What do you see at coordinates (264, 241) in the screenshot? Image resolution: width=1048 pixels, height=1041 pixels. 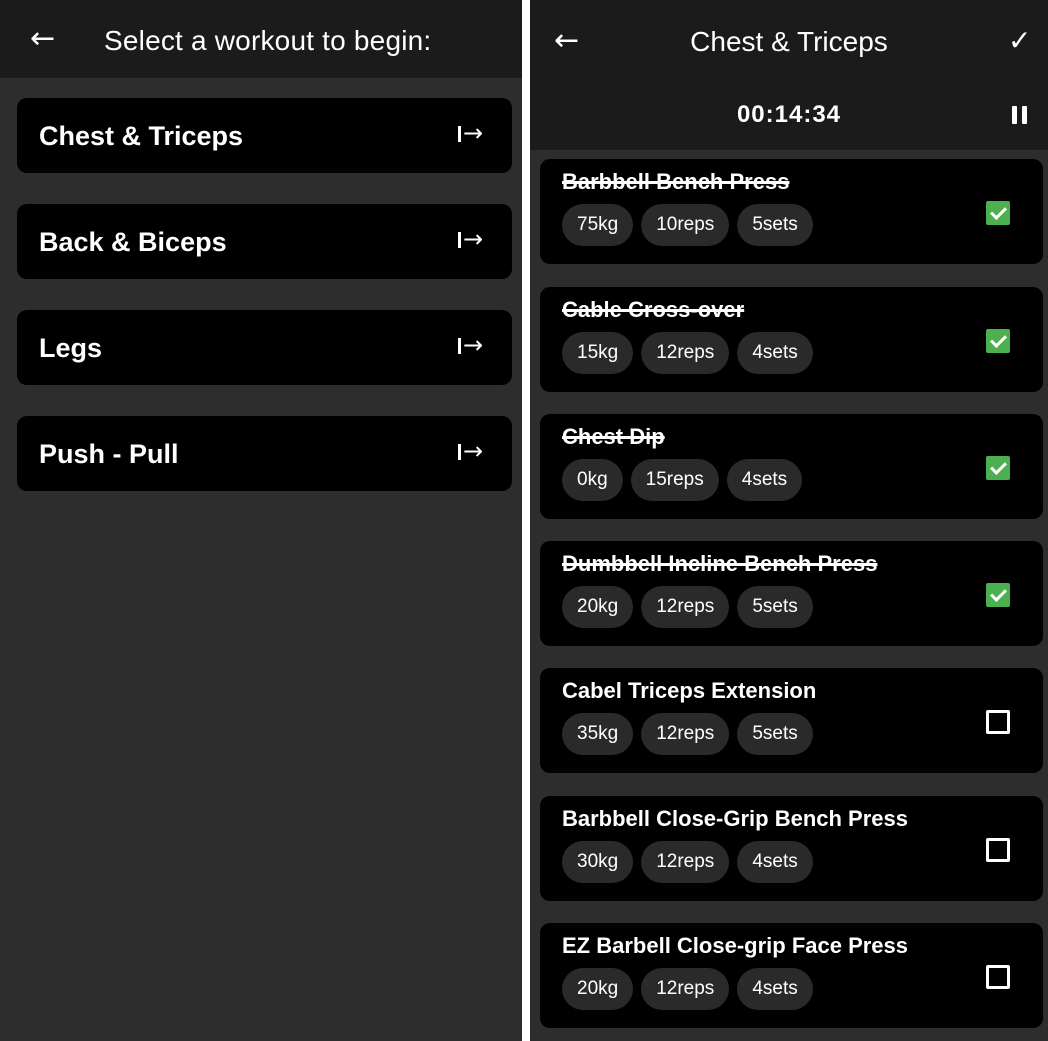 I see `workout-card-back-biceps: Back & Biceps →` at bounding box center [264, 241].